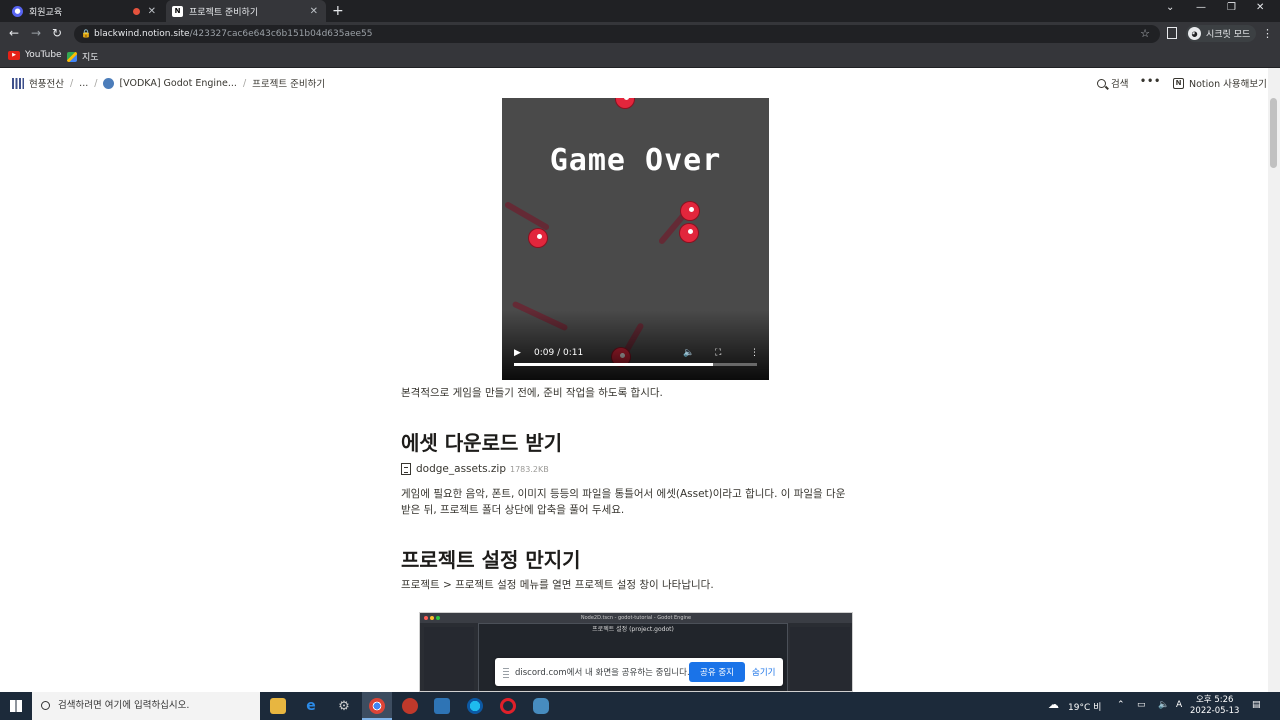 This screenshot has width=1280, height=720. What do you see at coordinates (1179, 705) in the screenshot?
I see `ime-icon: A` at bounding box center [1179, 705].